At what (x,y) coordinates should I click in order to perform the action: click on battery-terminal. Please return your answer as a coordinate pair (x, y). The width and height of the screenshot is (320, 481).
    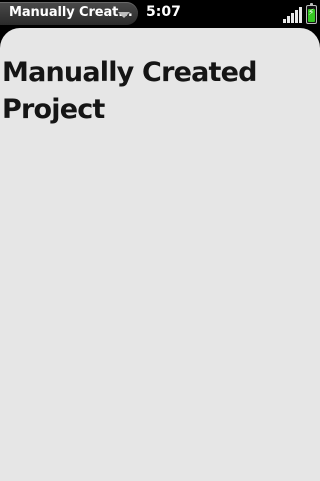
    Looking at the image, I should click on (311, 4).